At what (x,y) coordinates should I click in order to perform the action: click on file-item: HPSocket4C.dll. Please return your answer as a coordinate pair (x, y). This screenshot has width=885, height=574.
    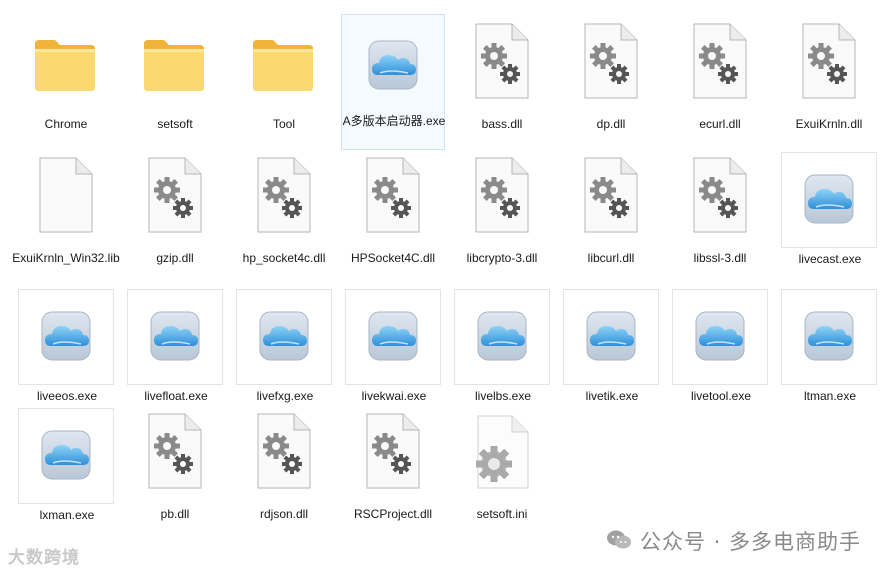
    Looking at the image, I should click on (393, 208).